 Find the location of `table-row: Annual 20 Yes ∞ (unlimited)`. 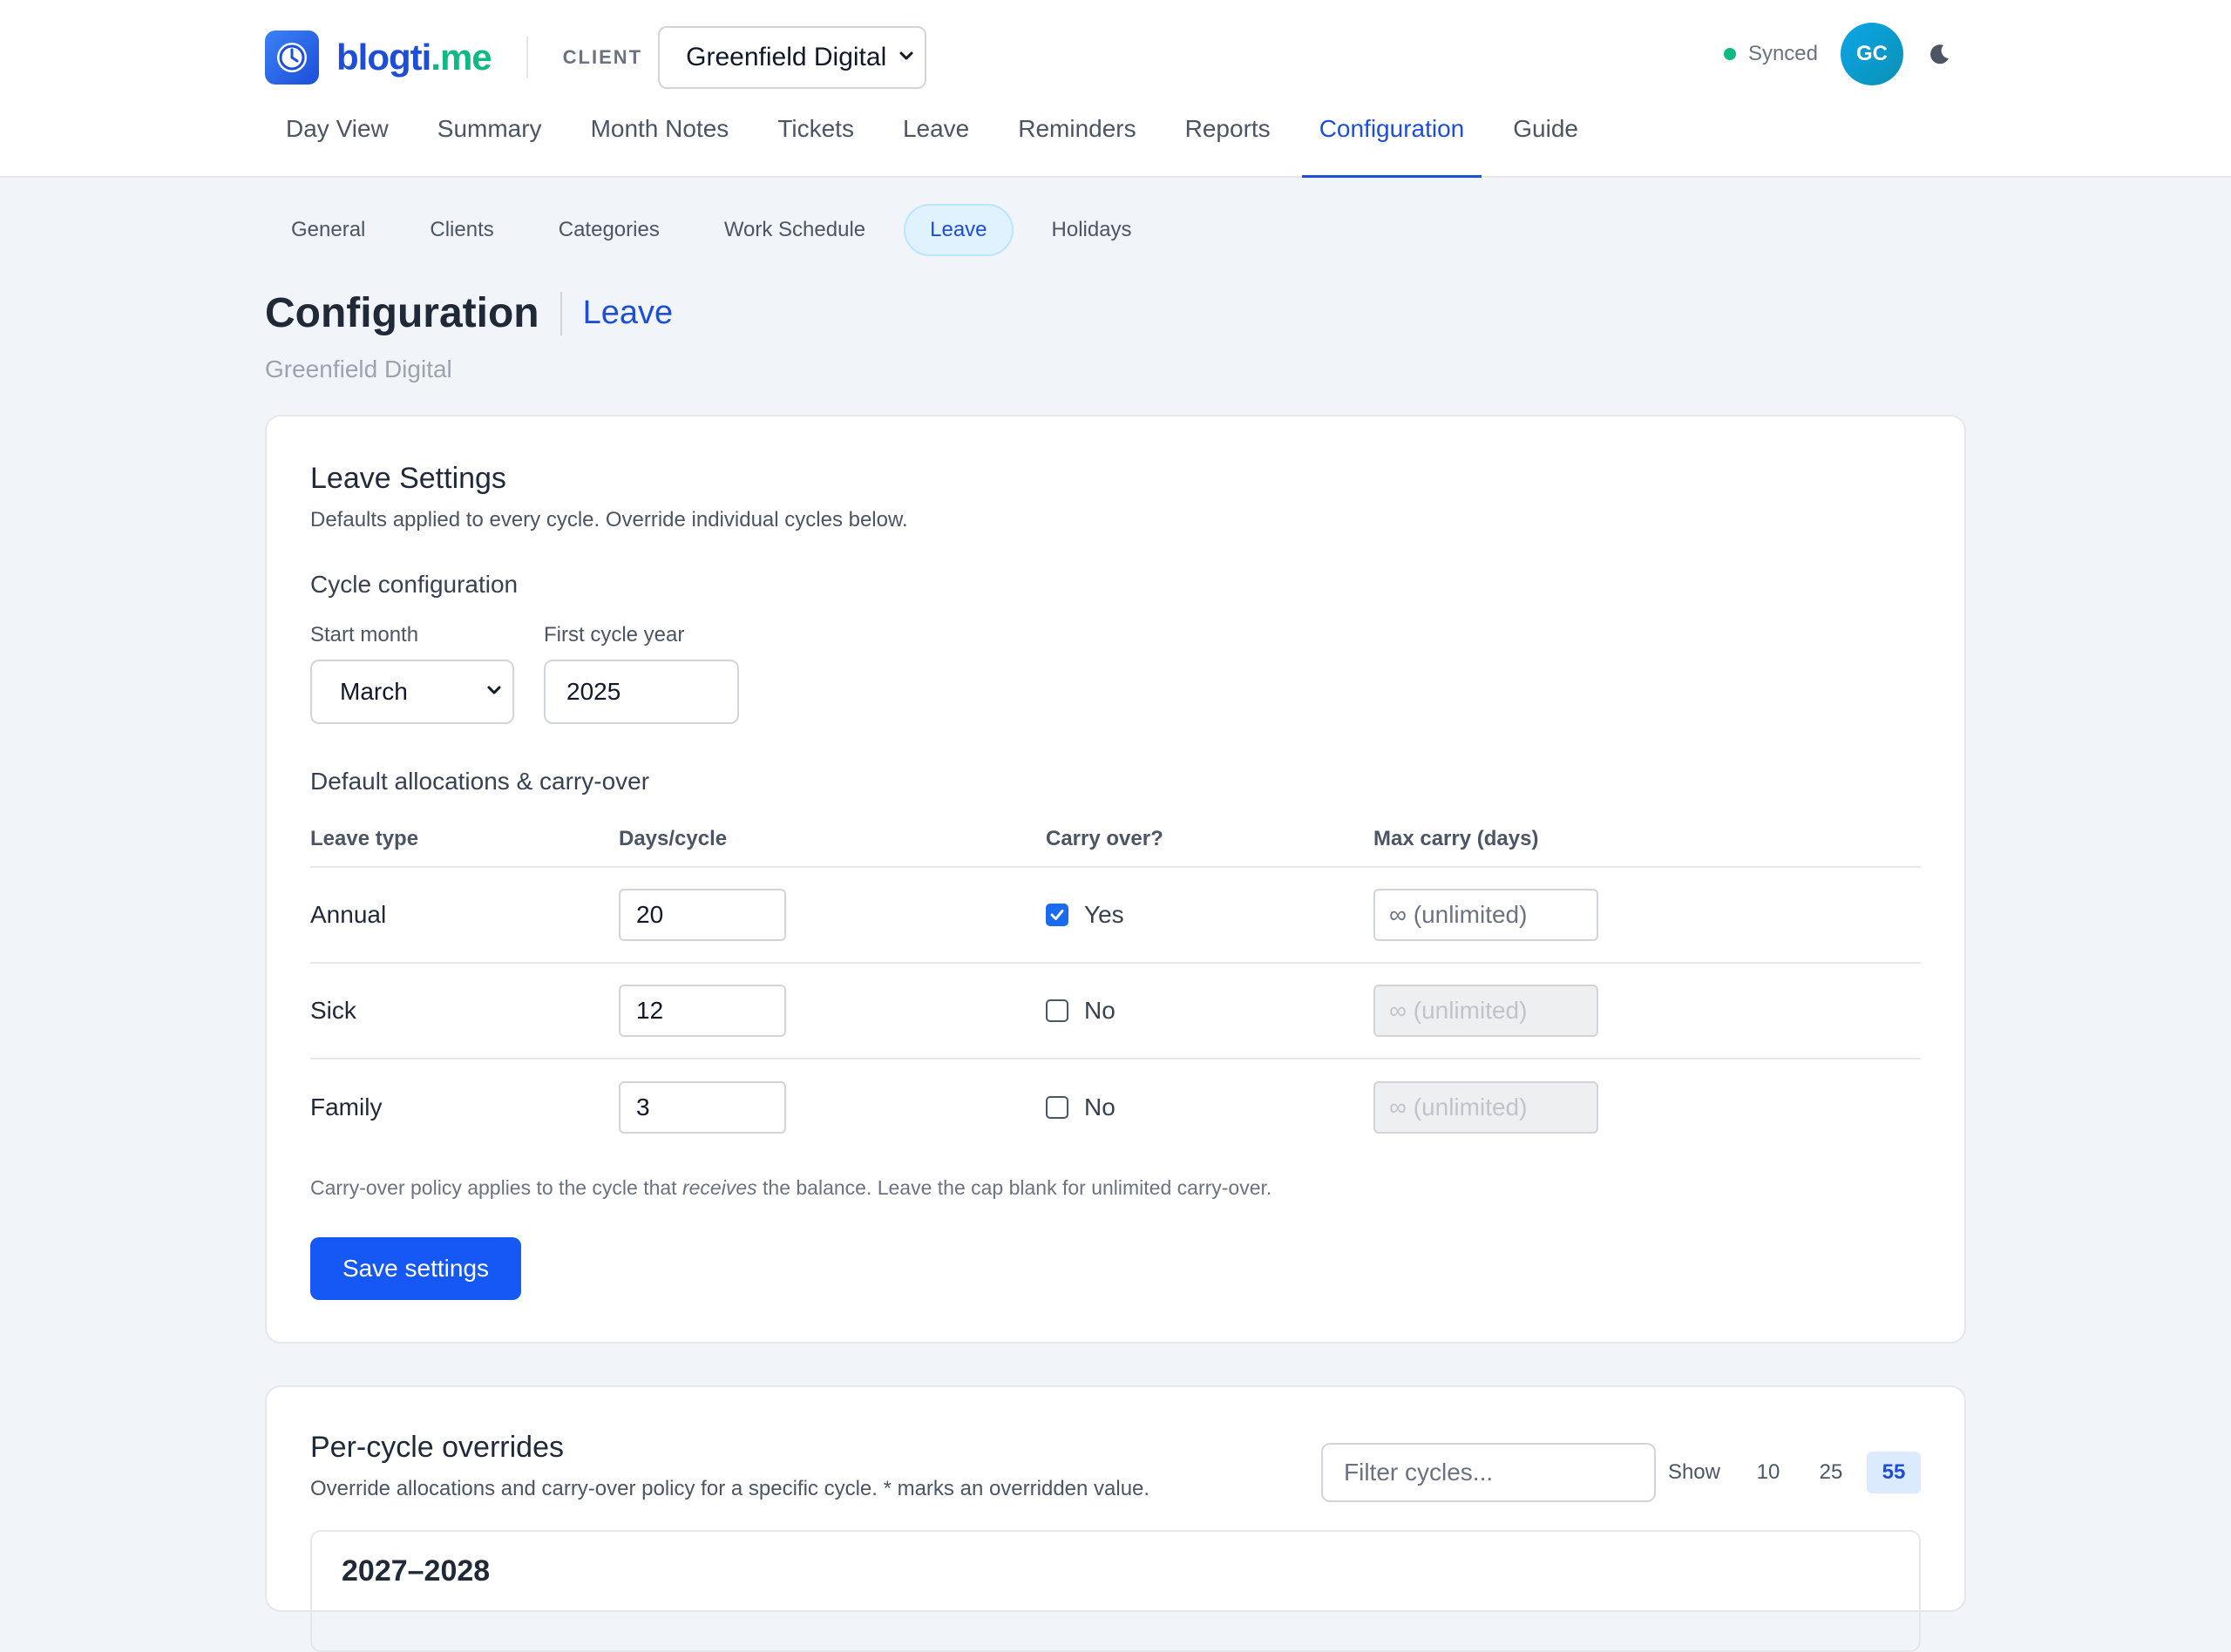

table-row: Annual 20 Yes ∞ (unlimited) is located at coordinates (1115, 916).